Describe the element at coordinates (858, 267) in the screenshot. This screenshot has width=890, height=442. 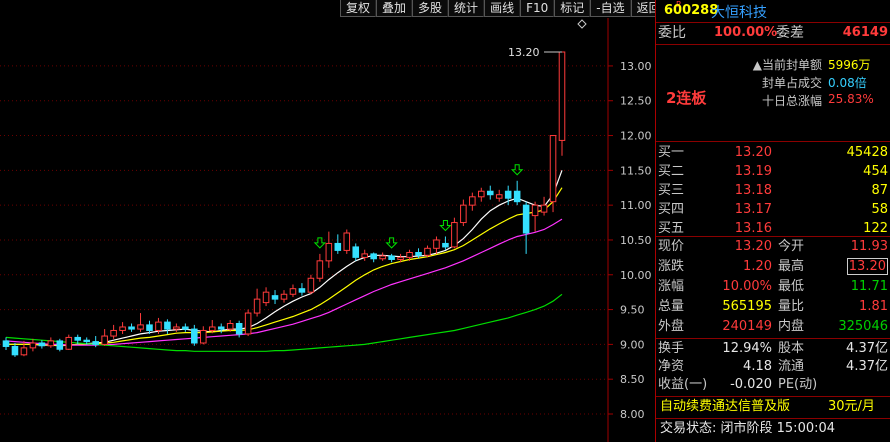
I see `zuigao-value: 13.20` at that location.